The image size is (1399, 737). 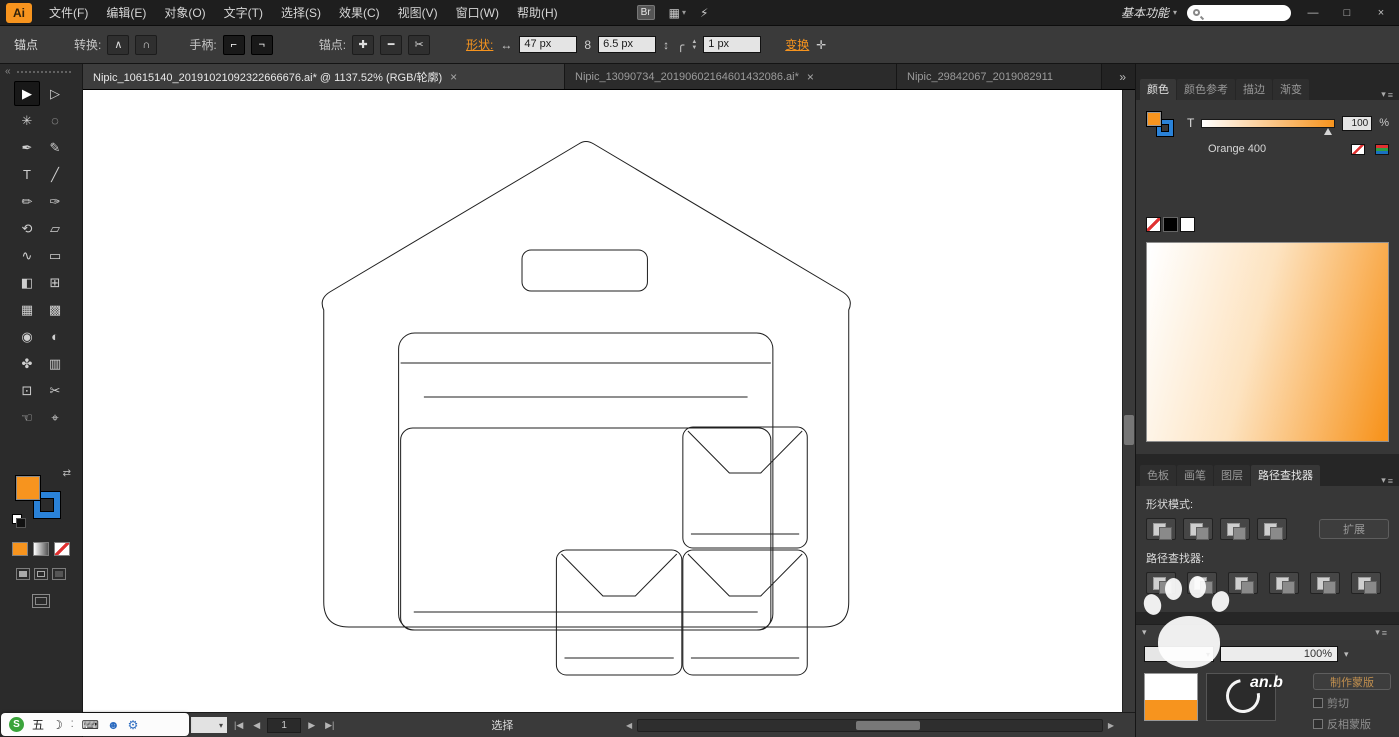 I want to click on divide-icon, so click(x=1161, y=583).